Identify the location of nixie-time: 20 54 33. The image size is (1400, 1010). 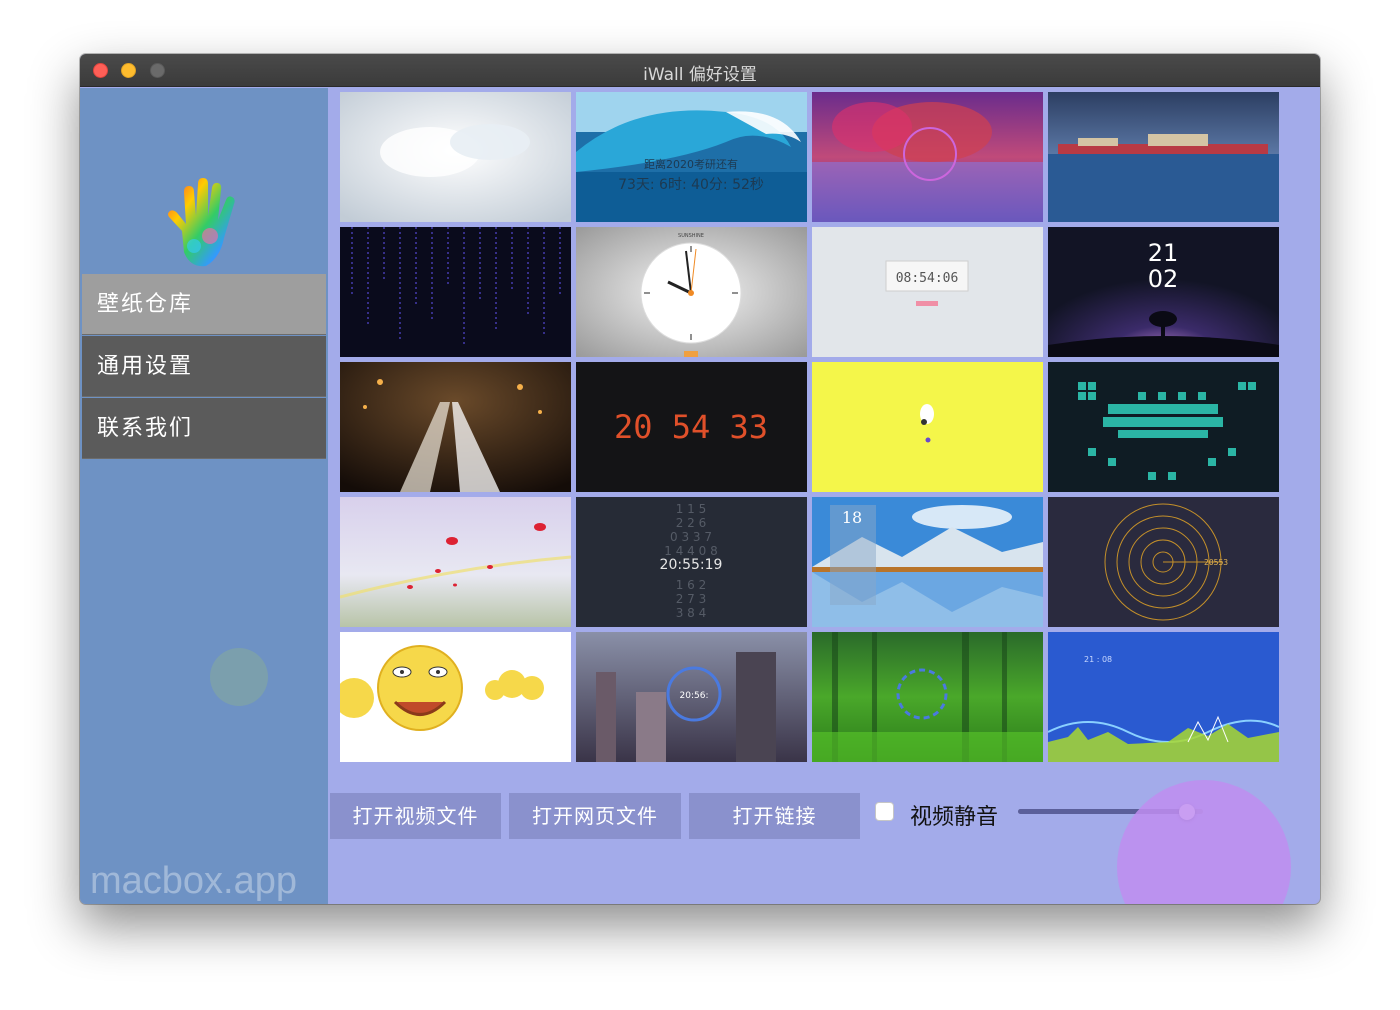
(691, 427).